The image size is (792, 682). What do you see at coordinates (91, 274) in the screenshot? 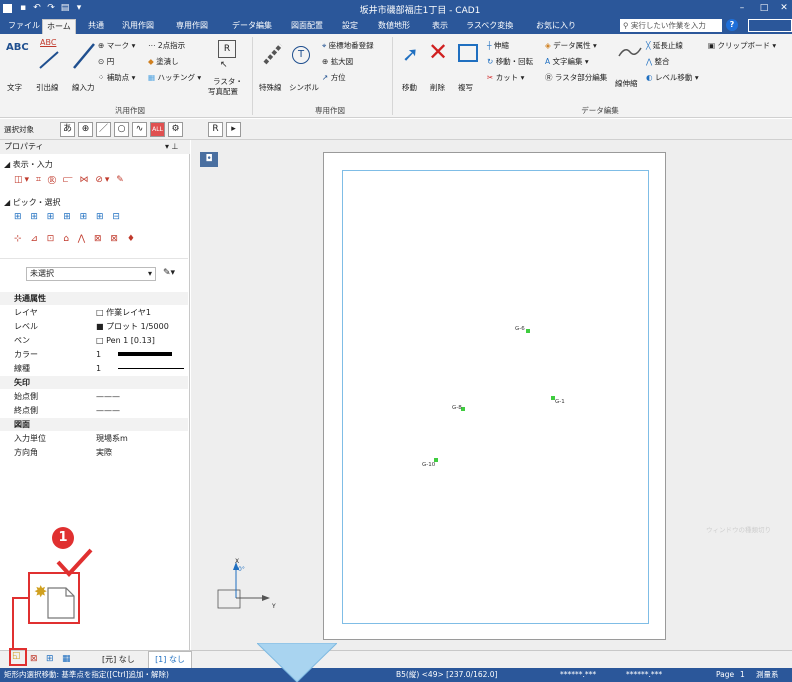
I see `selection-state-dropdown: 未選択 ▾` at bounding box center [91, 274].